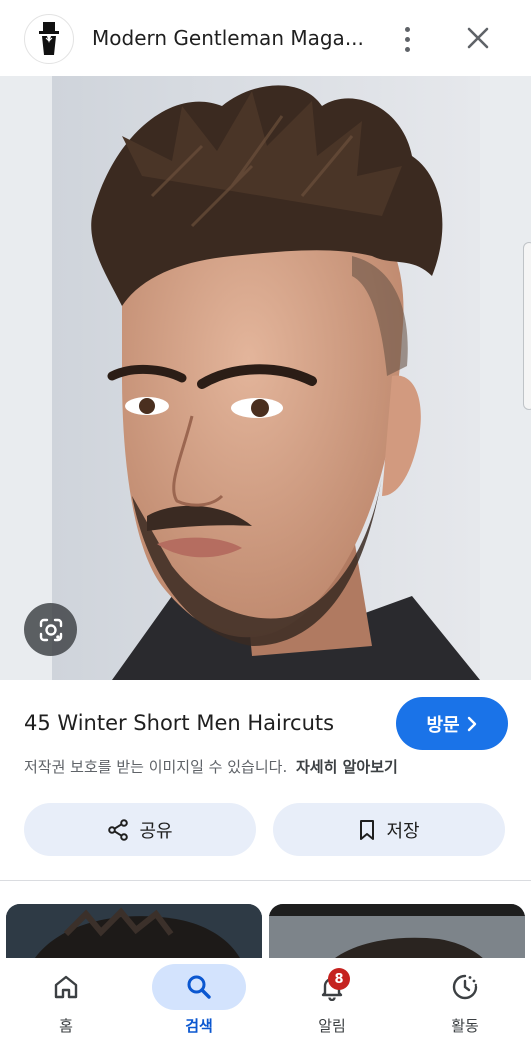 This screenshot has width=531, height=1040. Describe the element at coordinates (339, 979) in the screenshot. I see `notification-badge: 8` at that location.